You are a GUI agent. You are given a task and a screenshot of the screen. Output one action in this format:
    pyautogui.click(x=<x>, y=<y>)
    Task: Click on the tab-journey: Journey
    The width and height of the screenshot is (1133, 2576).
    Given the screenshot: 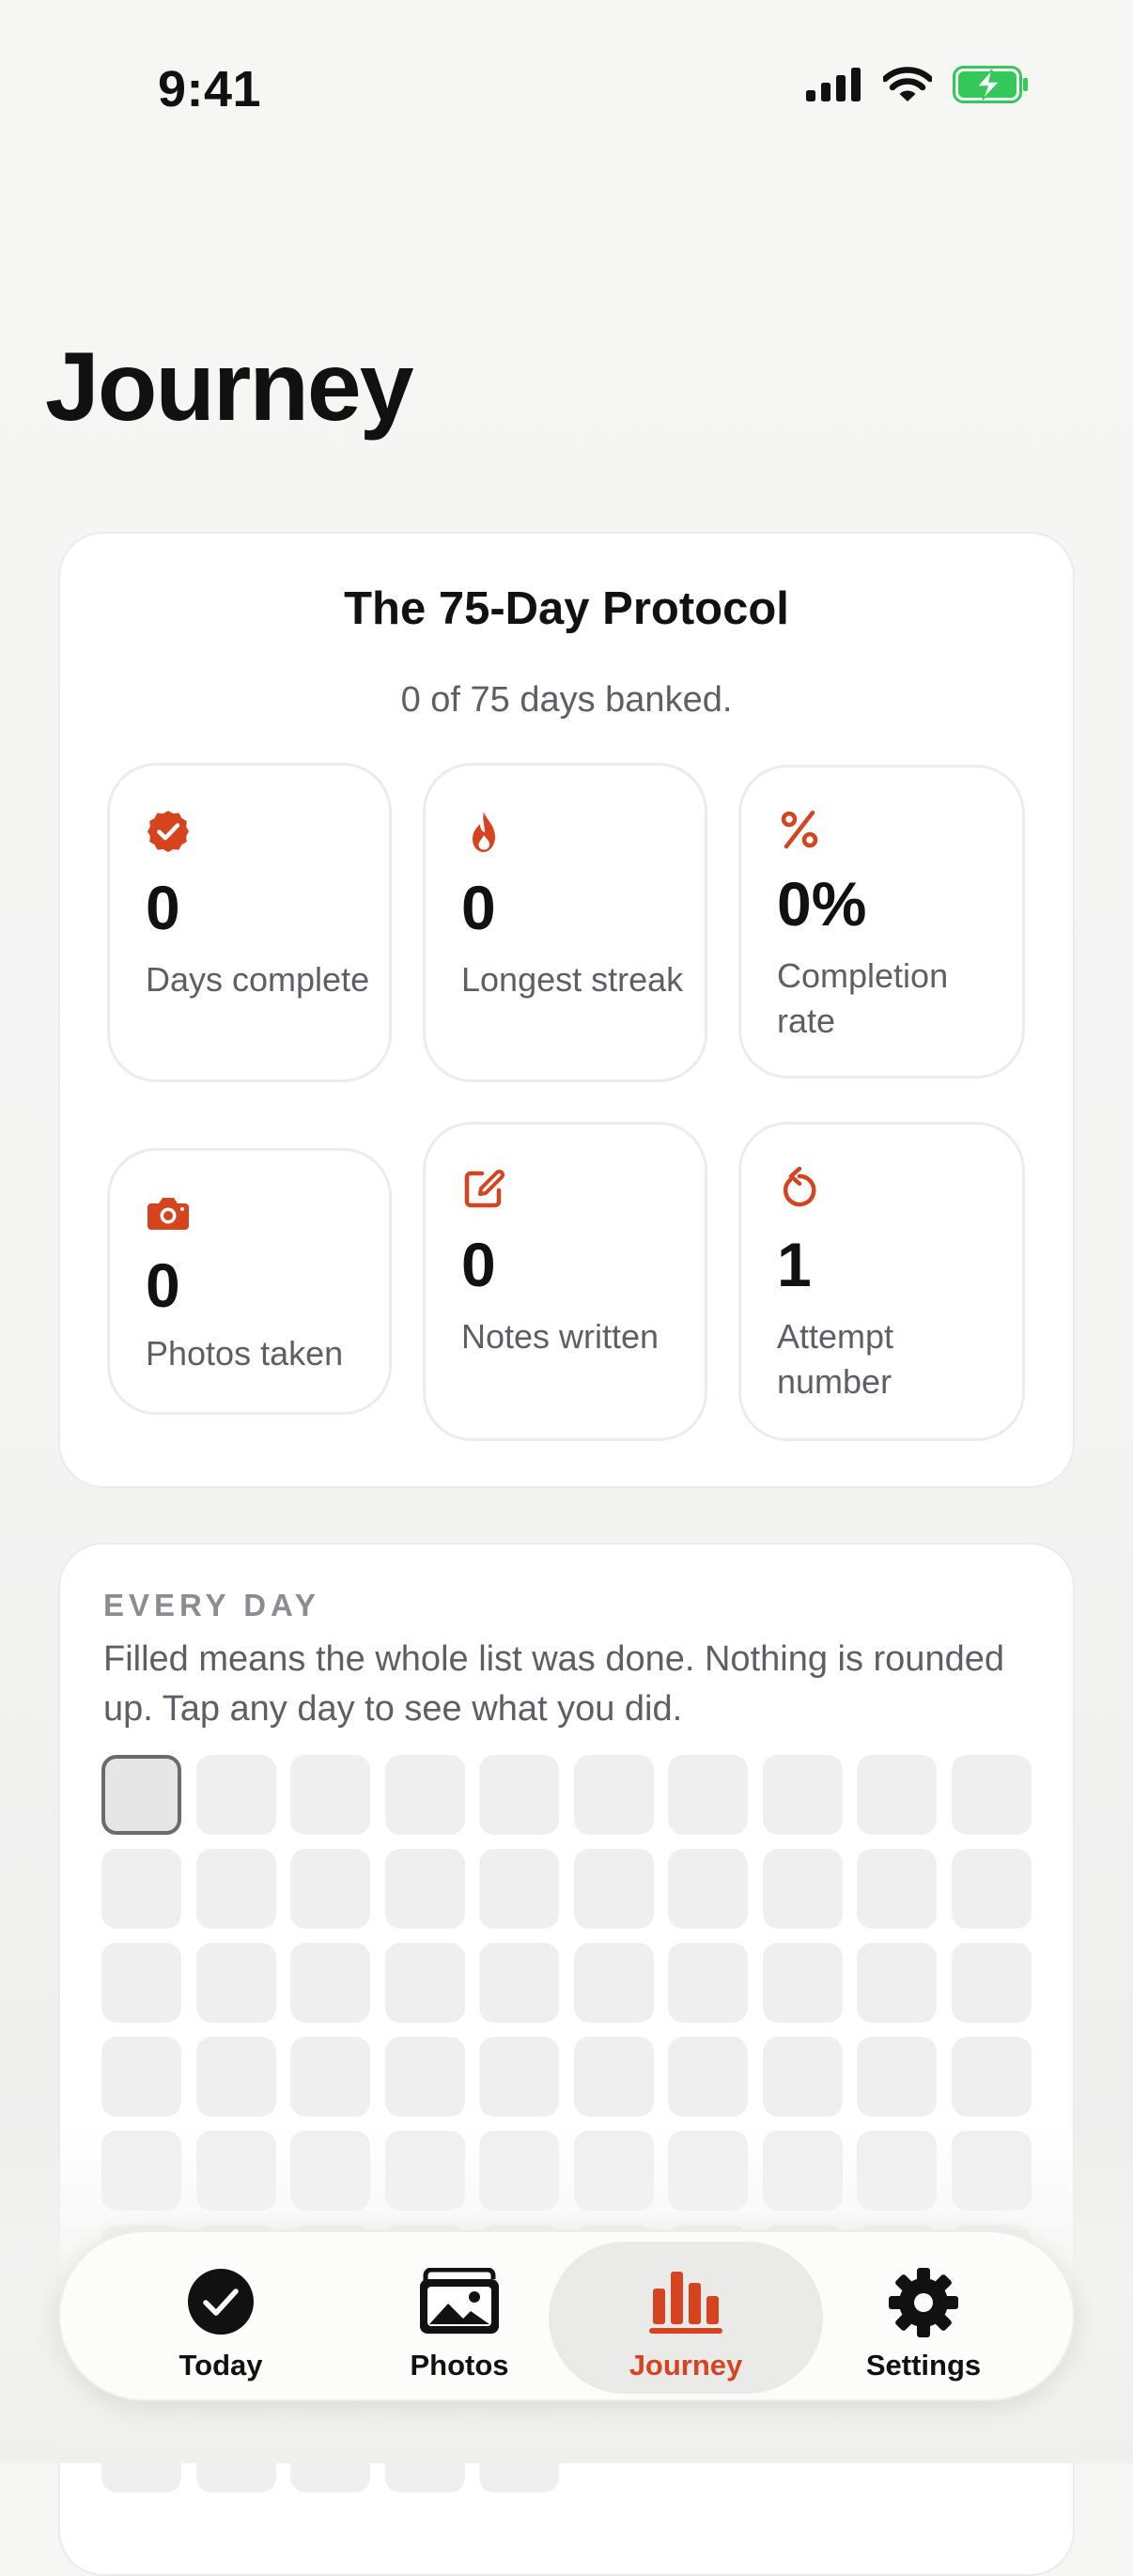 What is the action you would take?
    pyautogui.click(x=686, y=2318)
    